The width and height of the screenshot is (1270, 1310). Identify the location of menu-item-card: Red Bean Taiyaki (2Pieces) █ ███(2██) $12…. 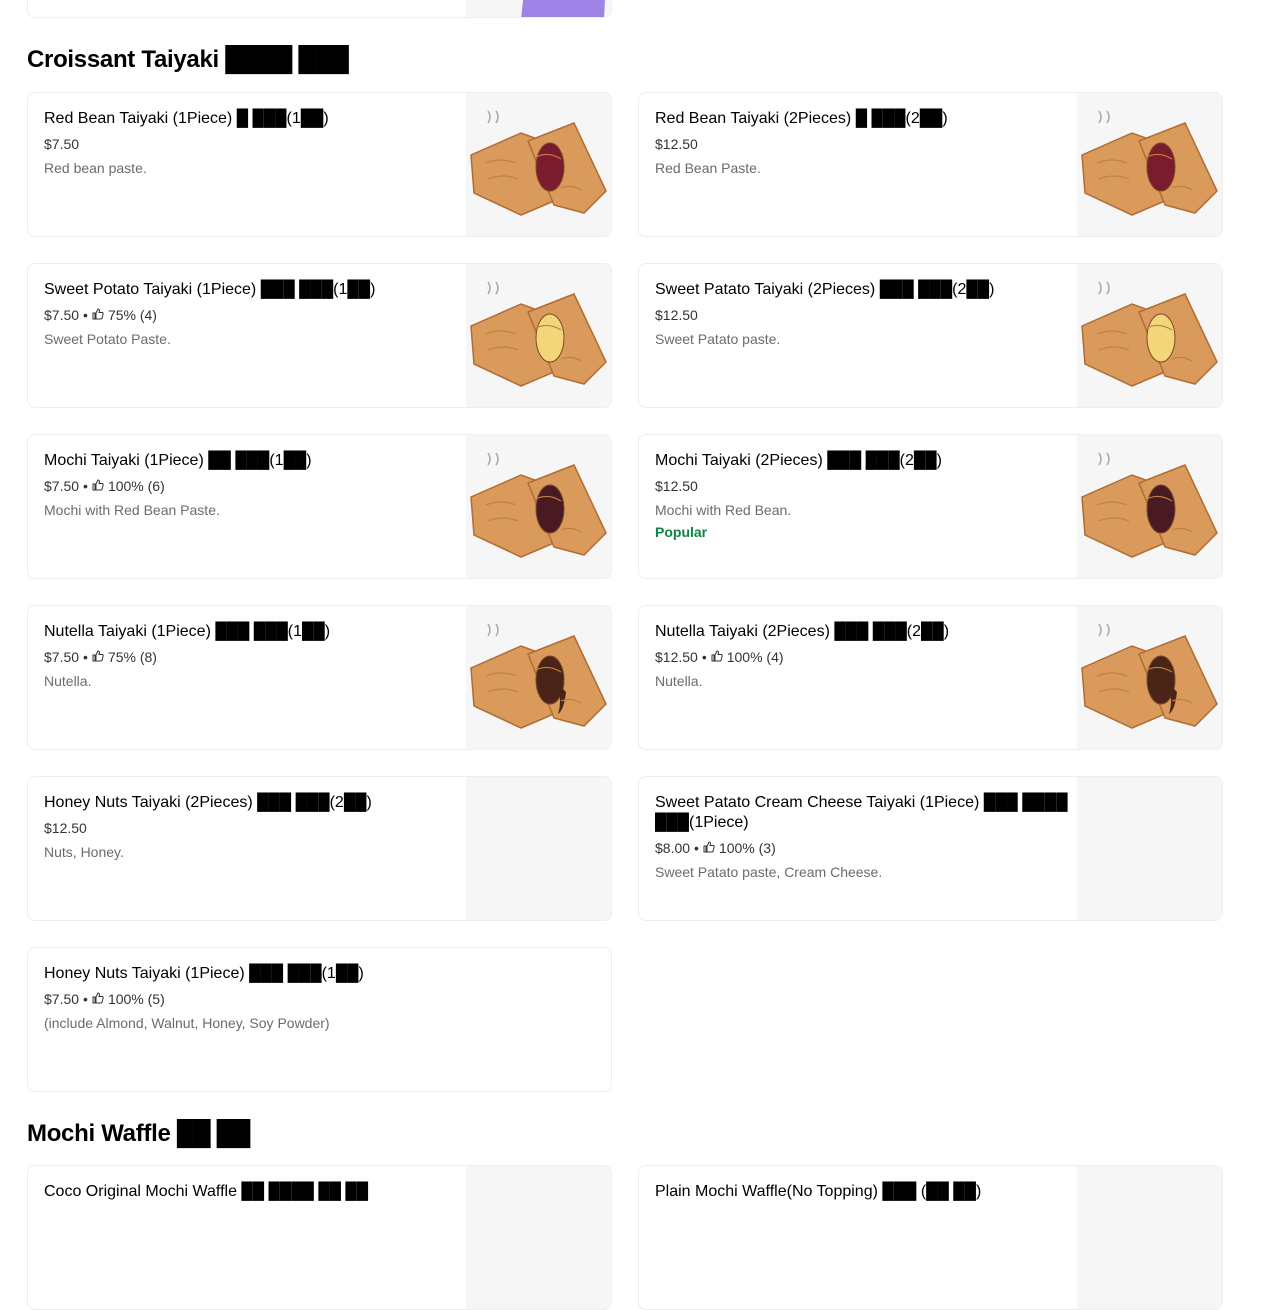
(930, 164).